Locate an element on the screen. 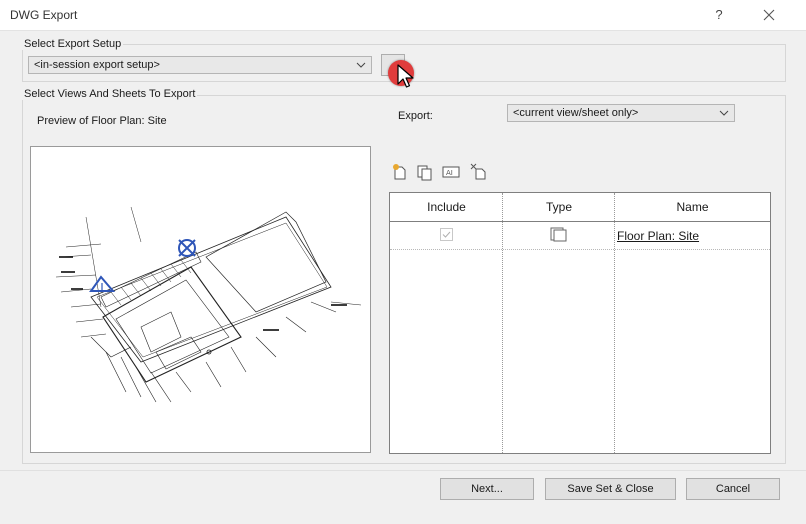  export-label: Export: is located at coordinates (415, 116).